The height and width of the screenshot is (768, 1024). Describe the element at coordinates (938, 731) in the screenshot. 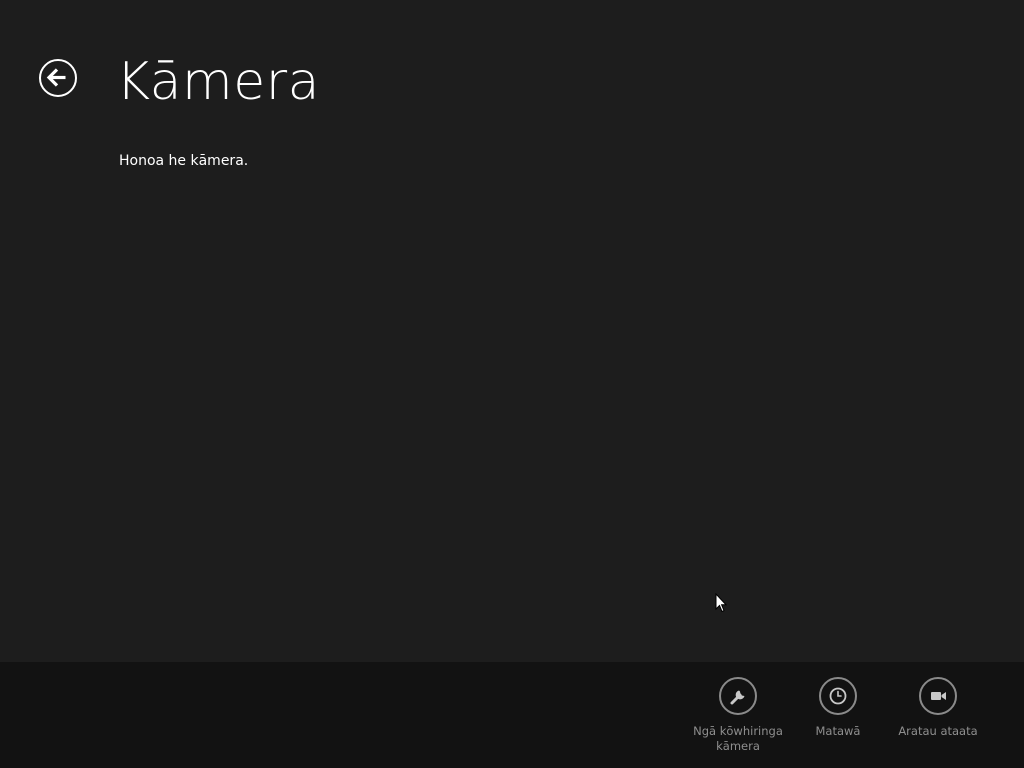

I see `video-mode-label: Aratau ataata` at that location.